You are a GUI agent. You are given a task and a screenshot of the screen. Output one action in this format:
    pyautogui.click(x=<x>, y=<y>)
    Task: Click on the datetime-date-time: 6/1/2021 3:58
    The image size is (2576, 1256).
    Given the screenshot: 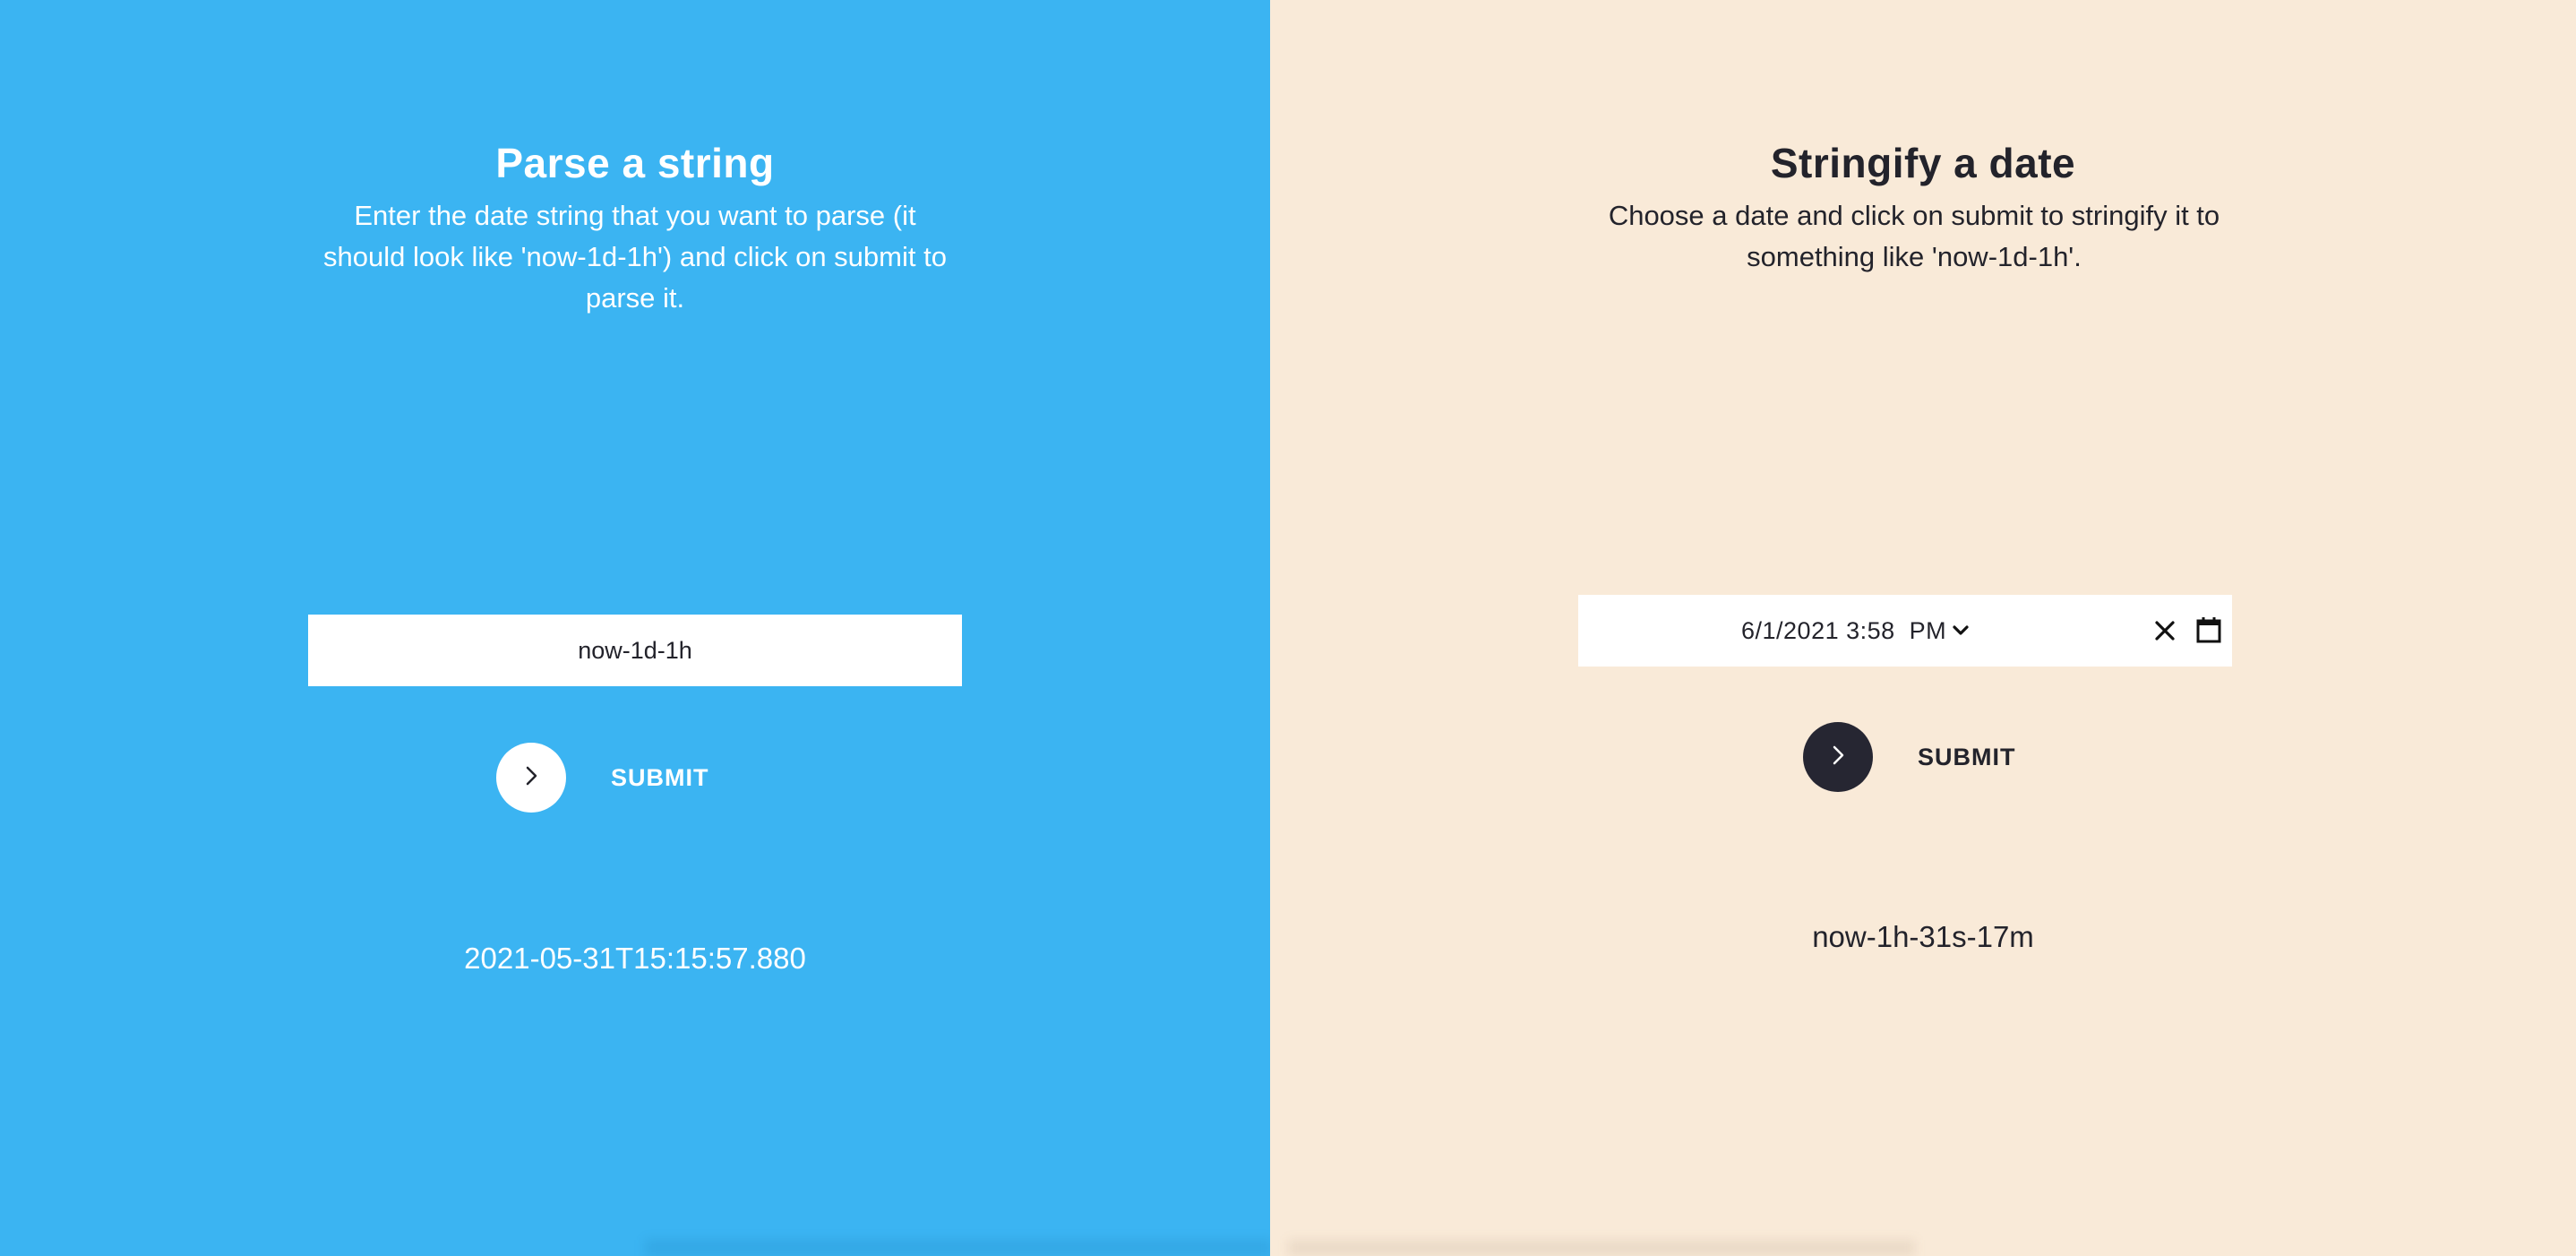 What is the action you would take?
    pyautogui.click(x=1818, y=631)
    